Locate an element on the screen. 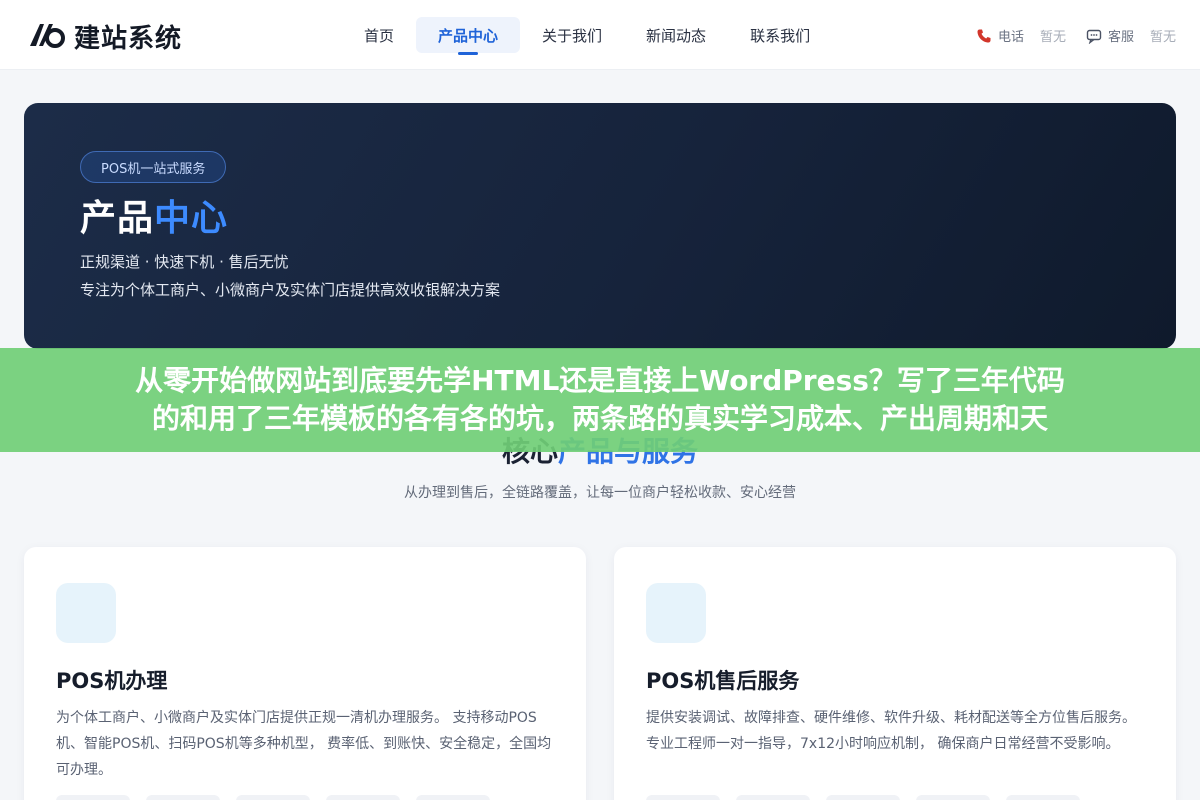 Image resolution: width=1200 pixels, height=800 pixels. main-nav: 首页 产品中心 关于我们 新闻动态 联系我们 is located at coordinates (587, 36).